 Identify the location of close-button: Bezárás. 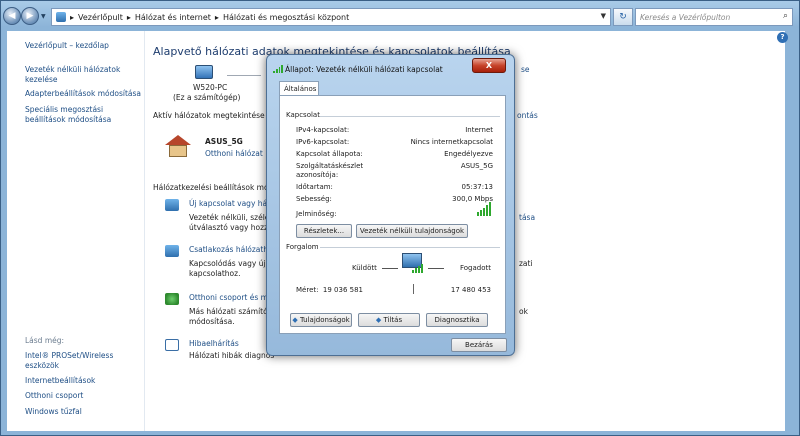
(479, 345).